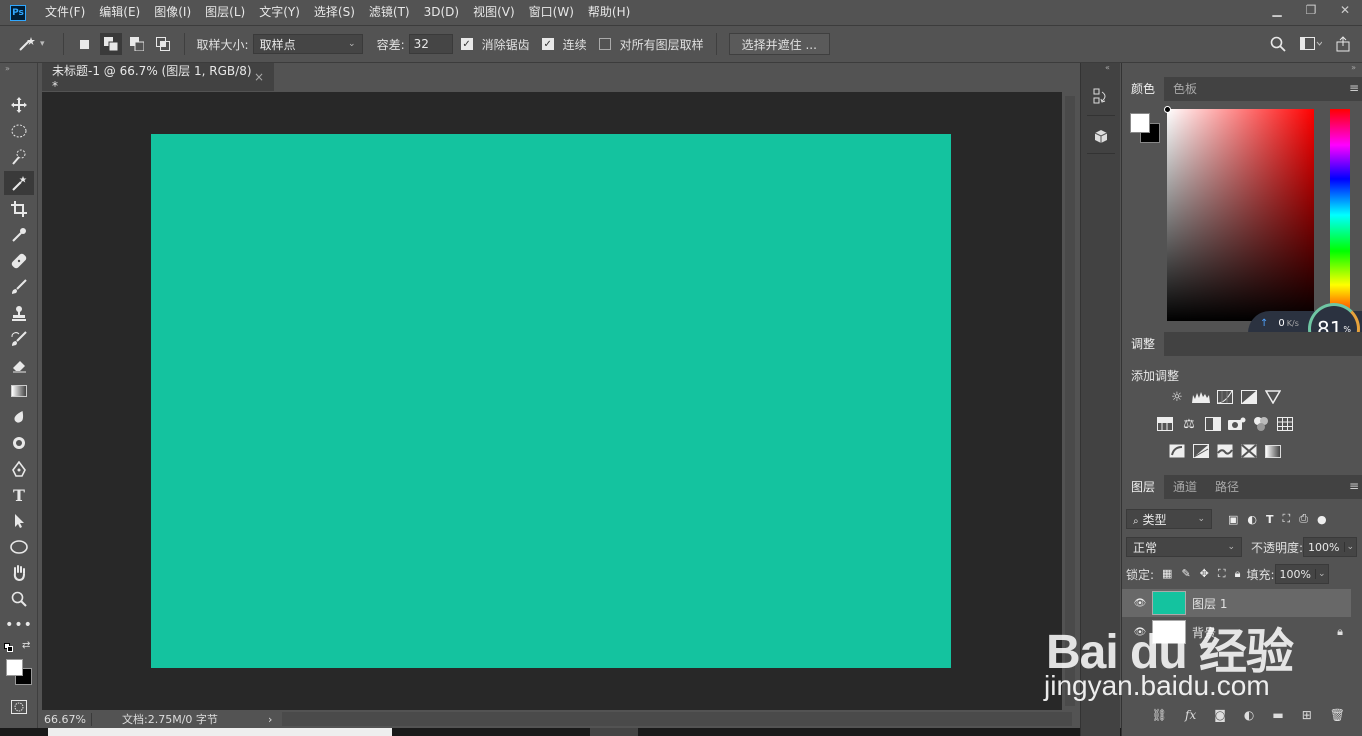  What do you see at coordinates (65, 12) in the screenshot?
I see `menu-file: 文件(F)` at bounding box center [65, 12].